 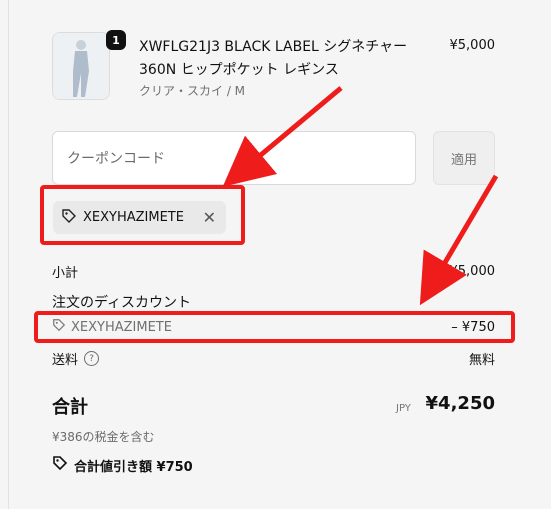 I want to click on tax-note: ¥386の税金を含む, so click(x=103, y=437).